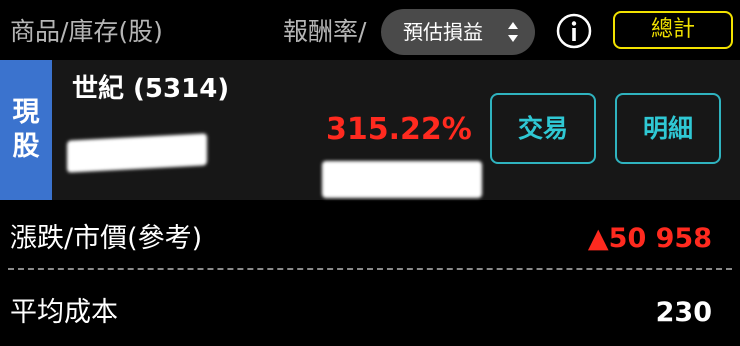 The height and width of the screenshot is (346, 740). What do you see at coordinates (325, 31) in the screenshot?
I see `return-rate-header: 報酬率/` at bounding box center [325, 31].